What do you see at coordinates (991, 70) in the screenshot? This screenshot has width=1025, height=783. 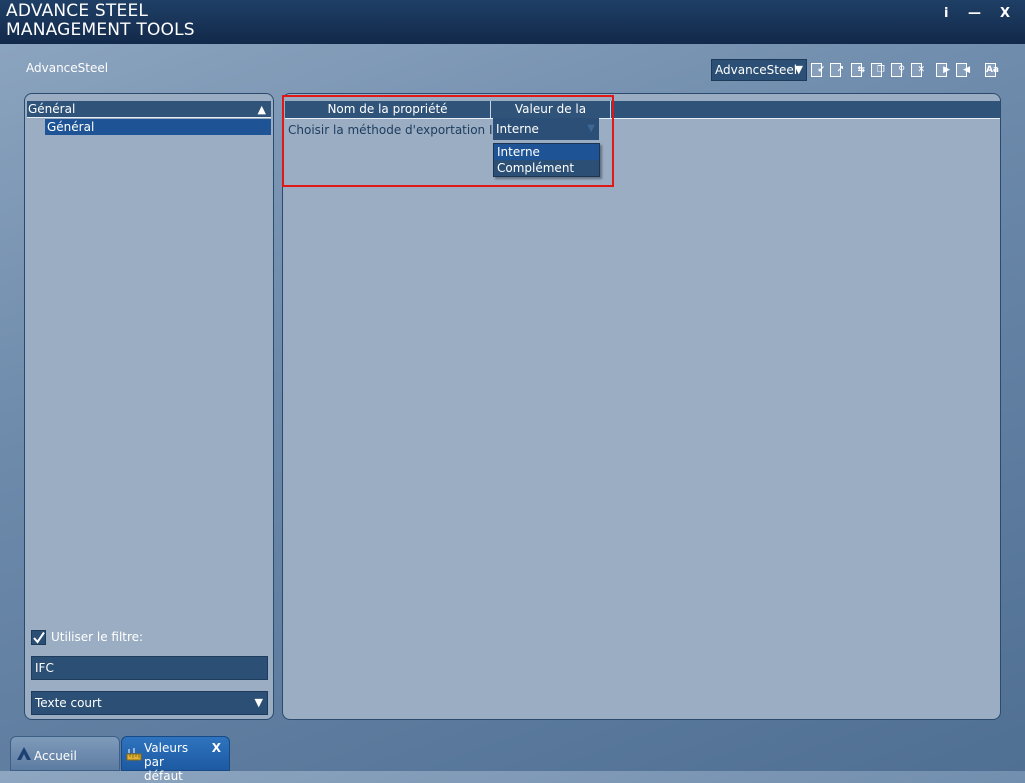 I see `language-icon: Aa` at bounding box center [991, 70].